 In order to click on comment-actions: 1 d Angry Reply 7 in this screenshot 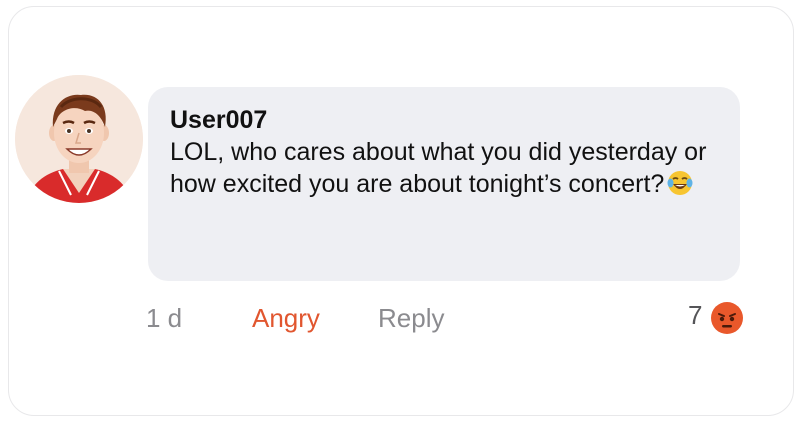, I will do `click(401, 318)`.